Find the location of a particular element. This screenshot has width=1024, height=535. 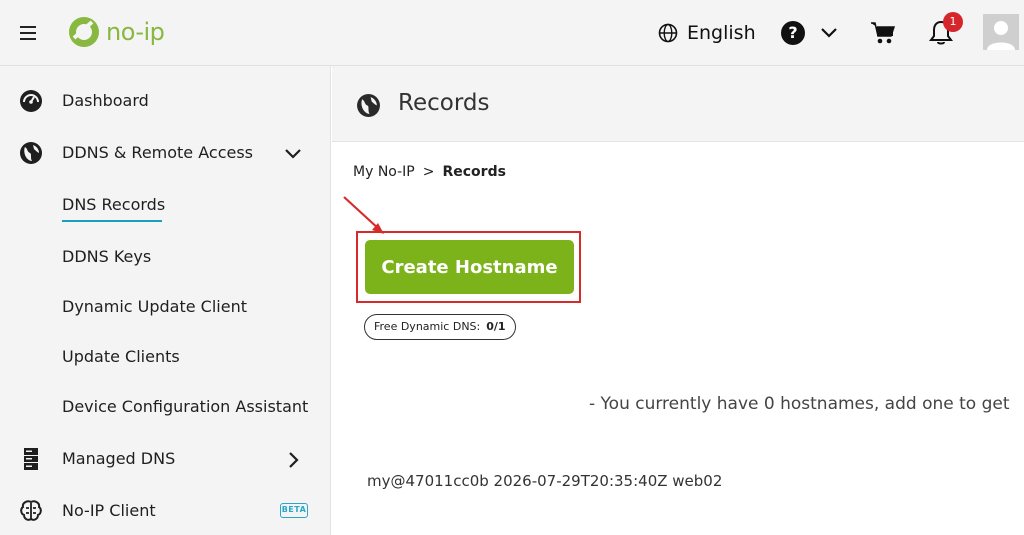

sidebar-item-label: Device Configuration Assistant is located at coordinates (185, 406).